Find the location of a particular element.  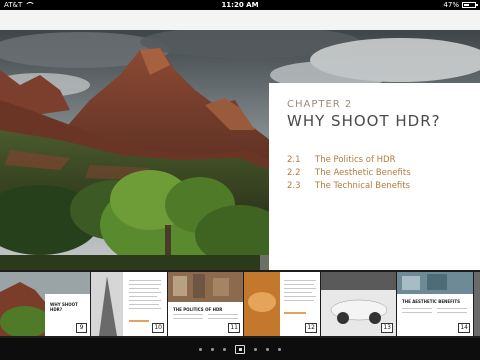

toc-number: 2.1 is located at coordinates (294, 160).